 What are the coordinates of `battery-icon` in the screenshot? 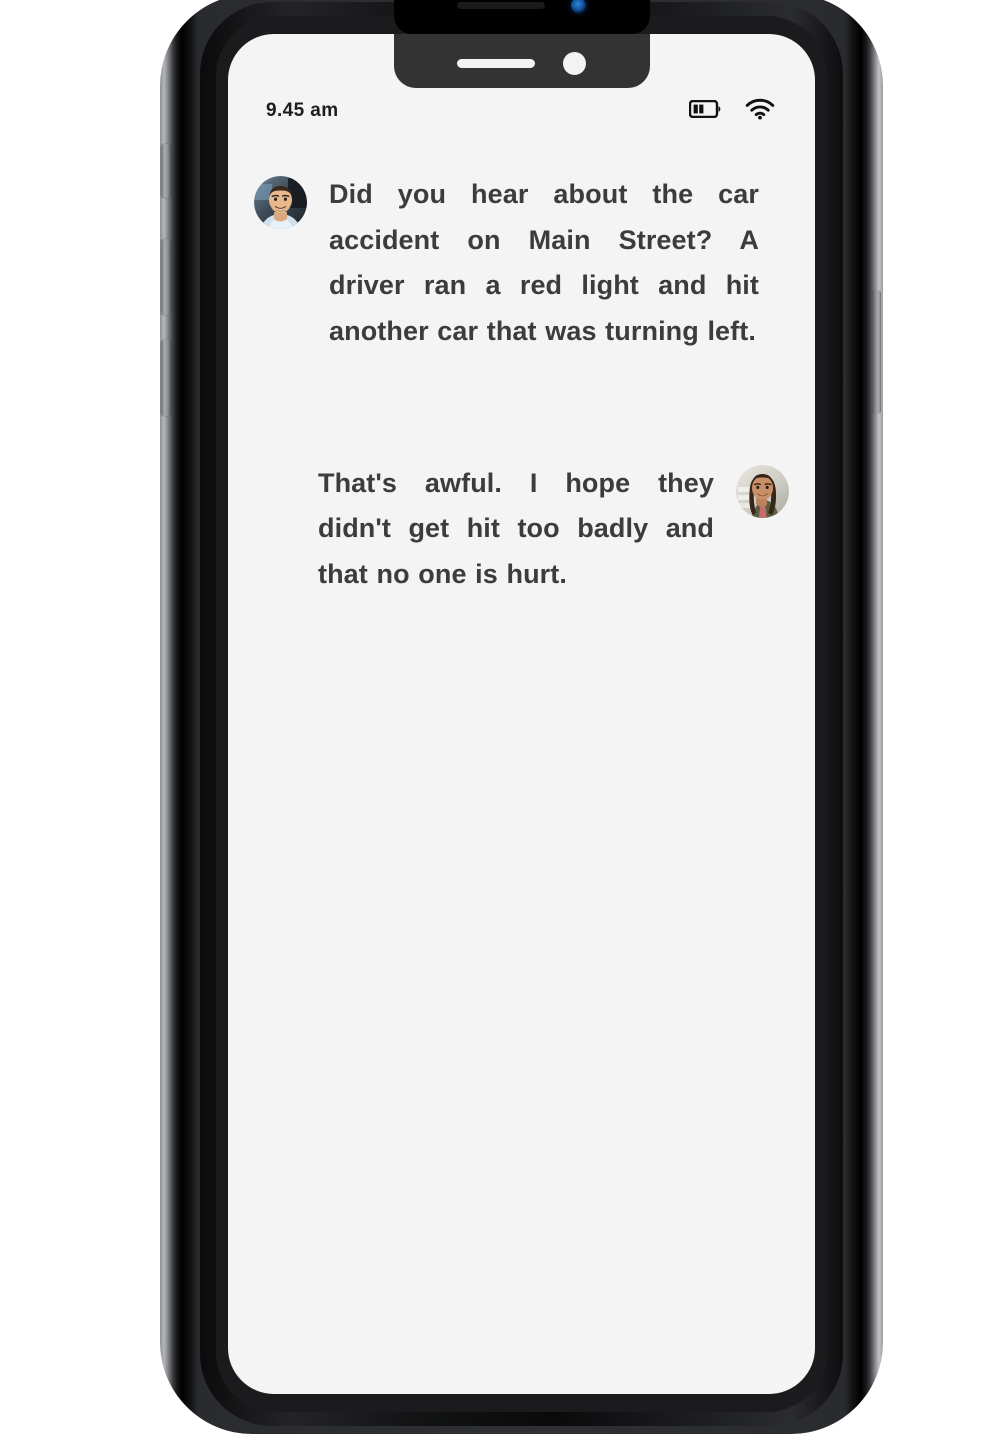 It's located at (705, 111).